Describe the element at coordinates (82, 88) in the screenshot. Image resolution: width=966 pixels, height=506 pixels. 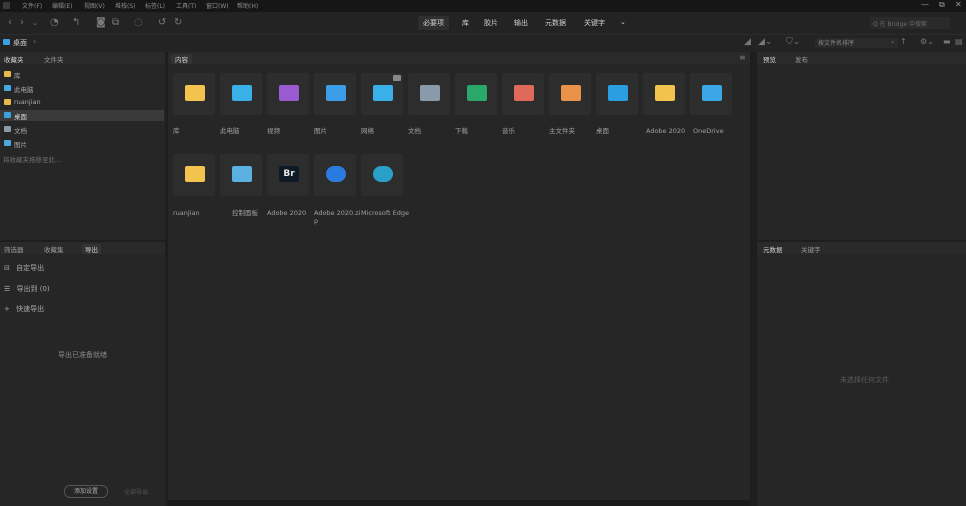
I see `favorite-item-this-pc: 此电脑` at that location.